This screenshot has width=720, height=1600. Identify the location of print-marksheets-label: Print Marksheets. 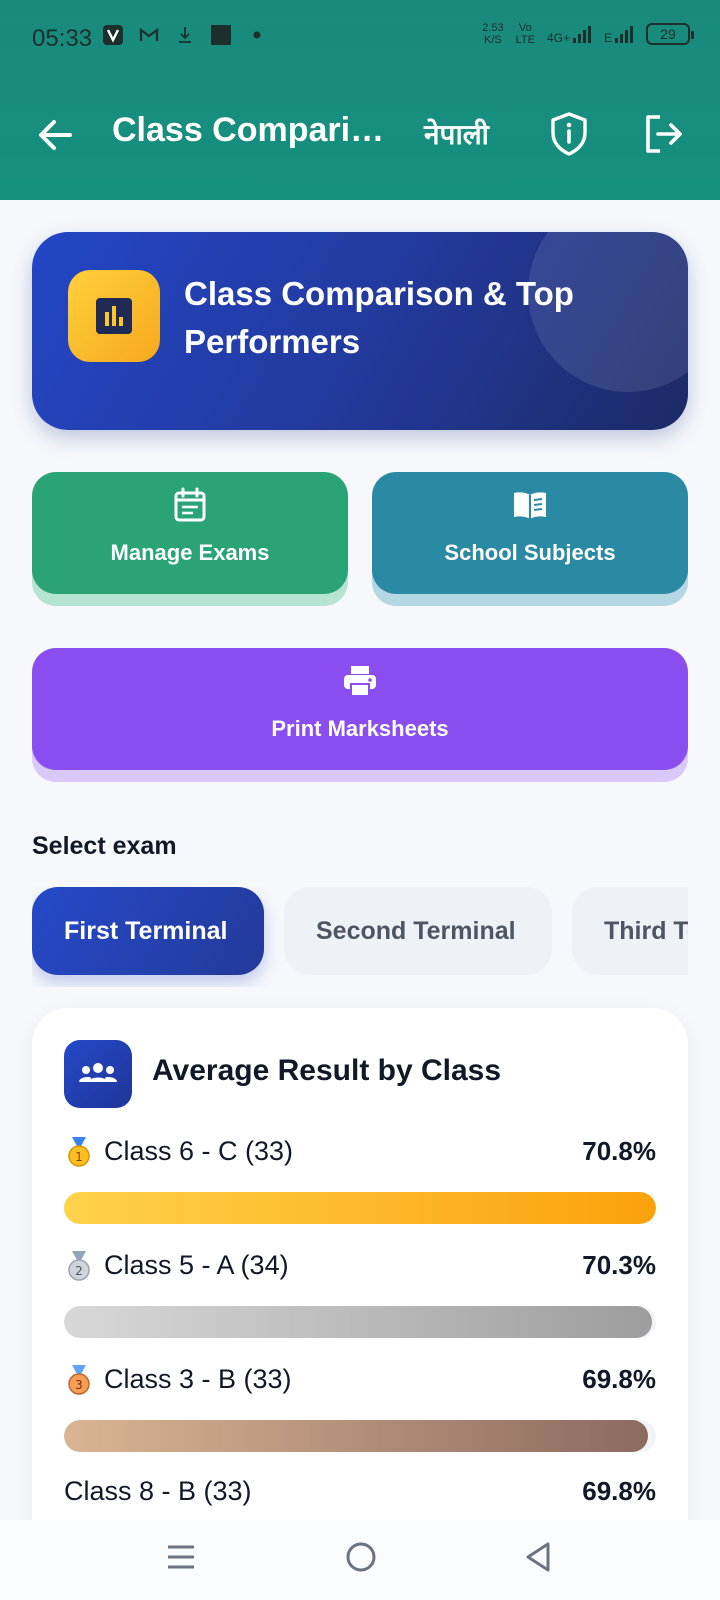
(360, 728).